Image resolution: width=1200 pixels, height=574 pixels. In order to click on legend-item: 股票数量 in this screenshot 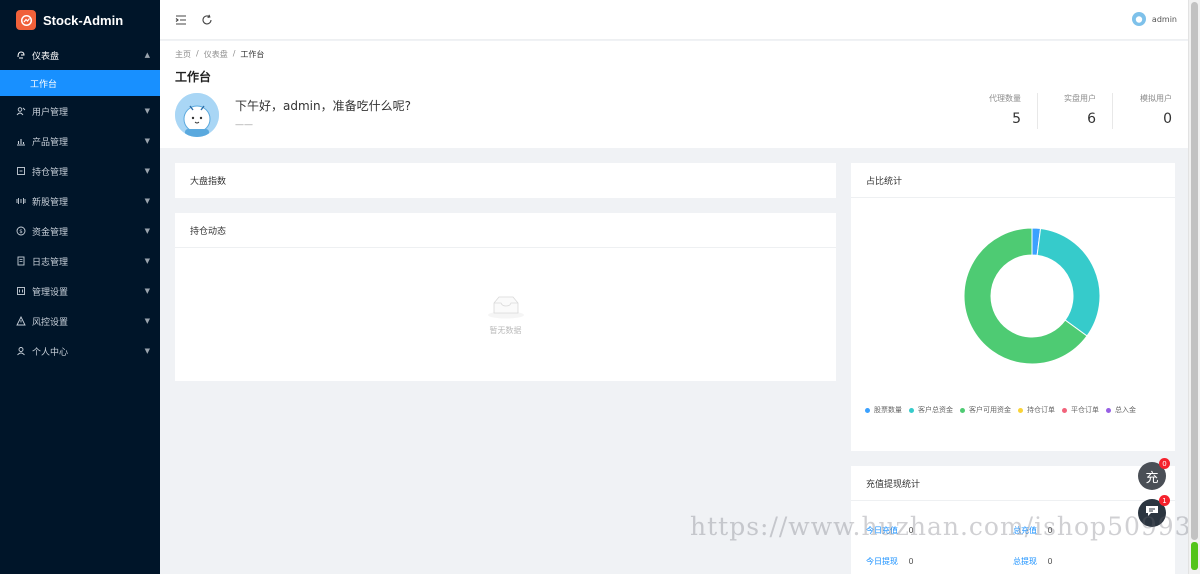, I will do `click(883, 410)`.